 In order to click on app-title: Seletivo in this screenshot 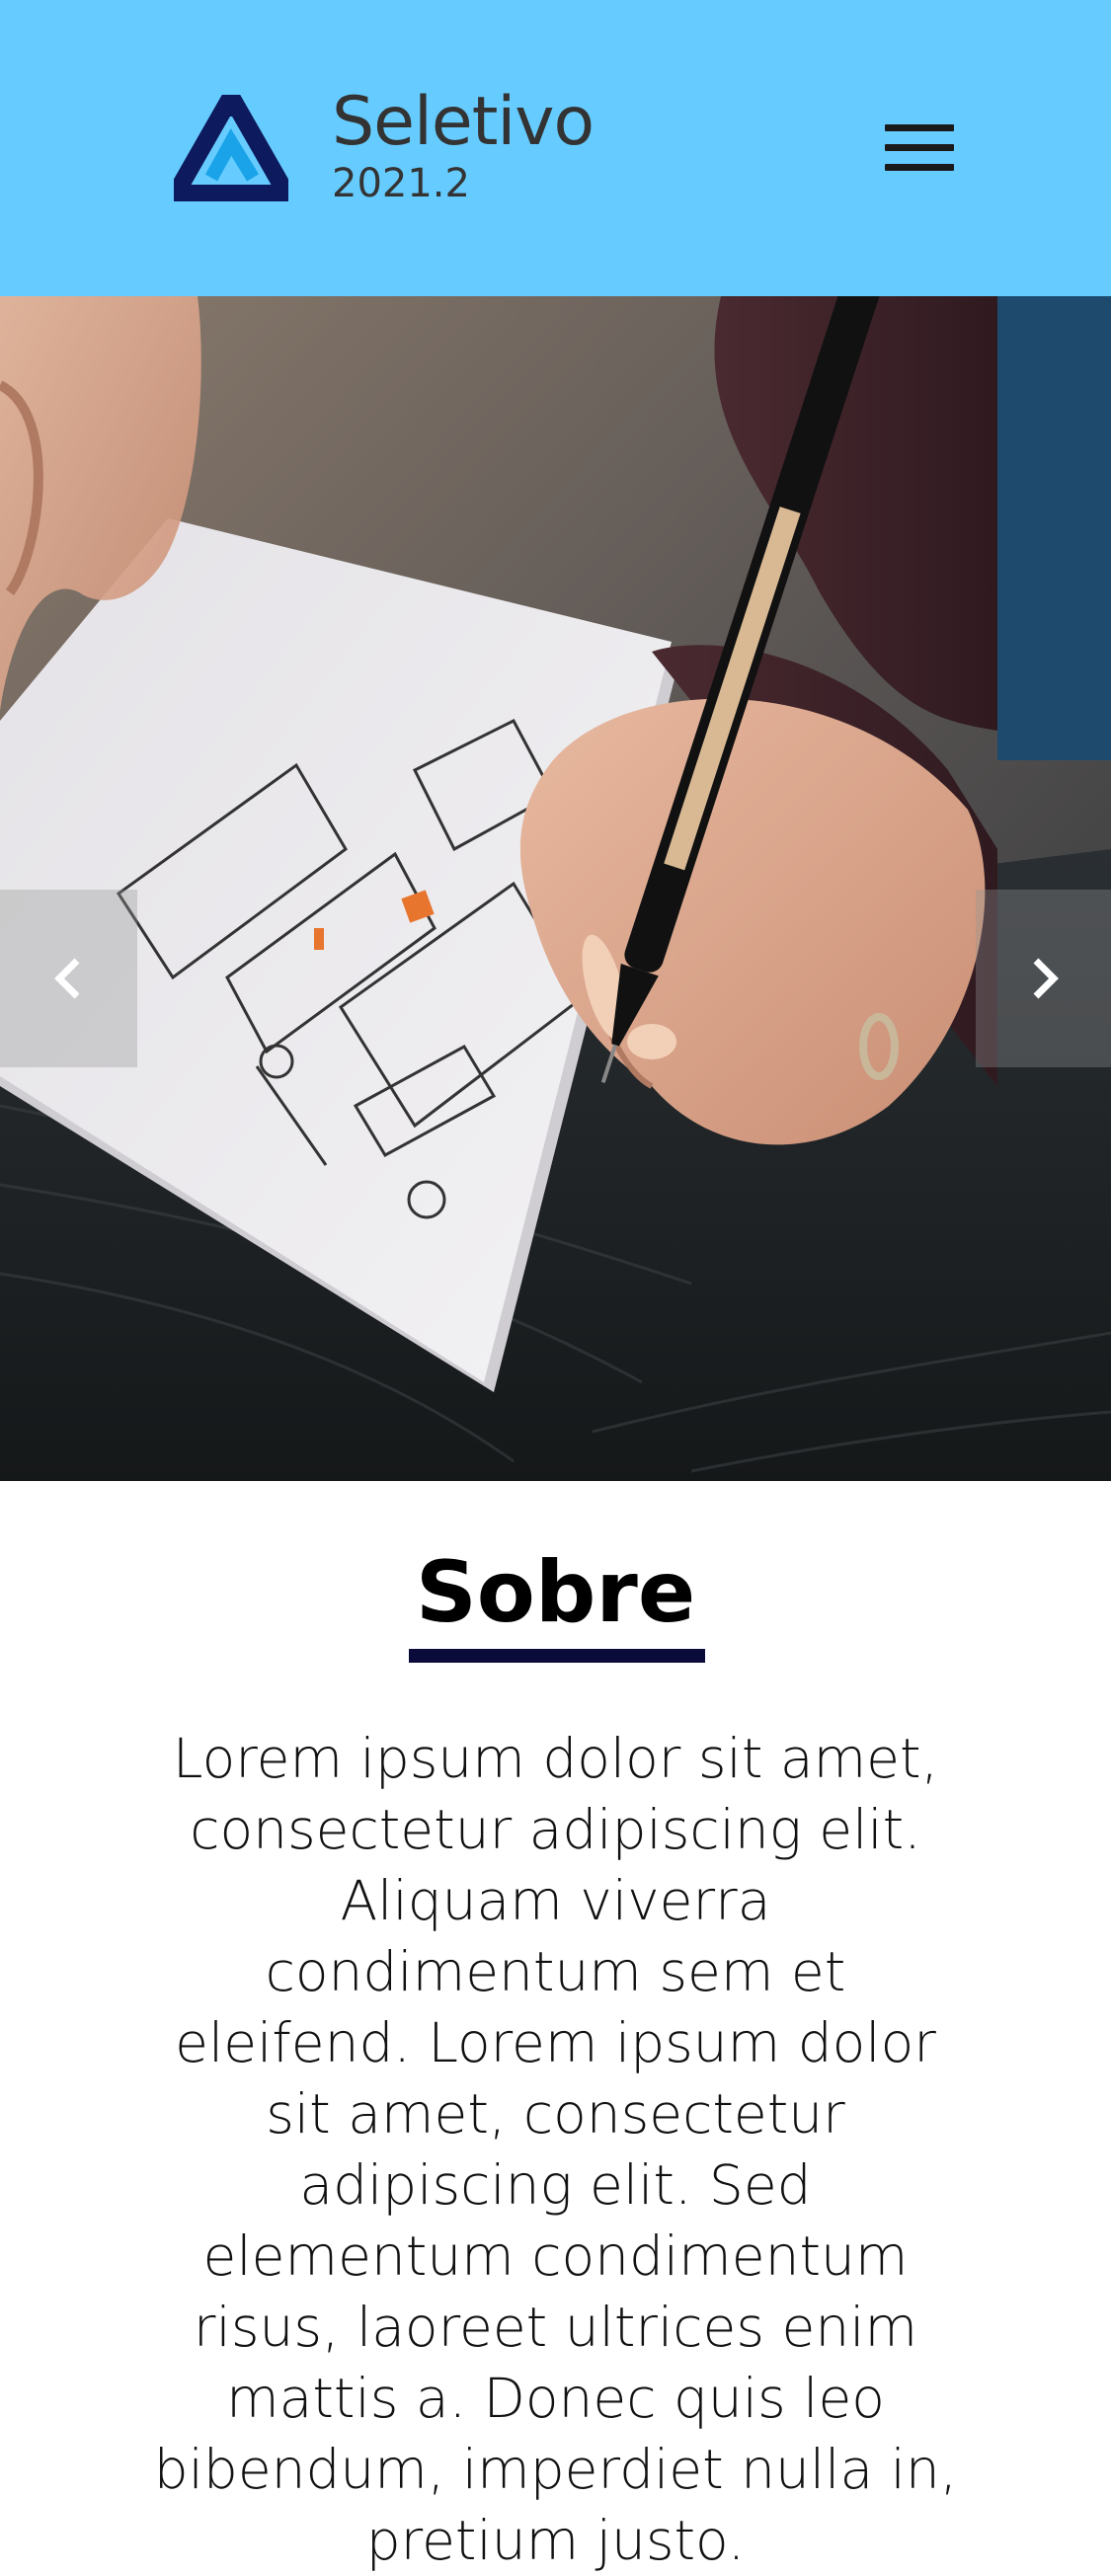, I will do `click(463, 122)`.